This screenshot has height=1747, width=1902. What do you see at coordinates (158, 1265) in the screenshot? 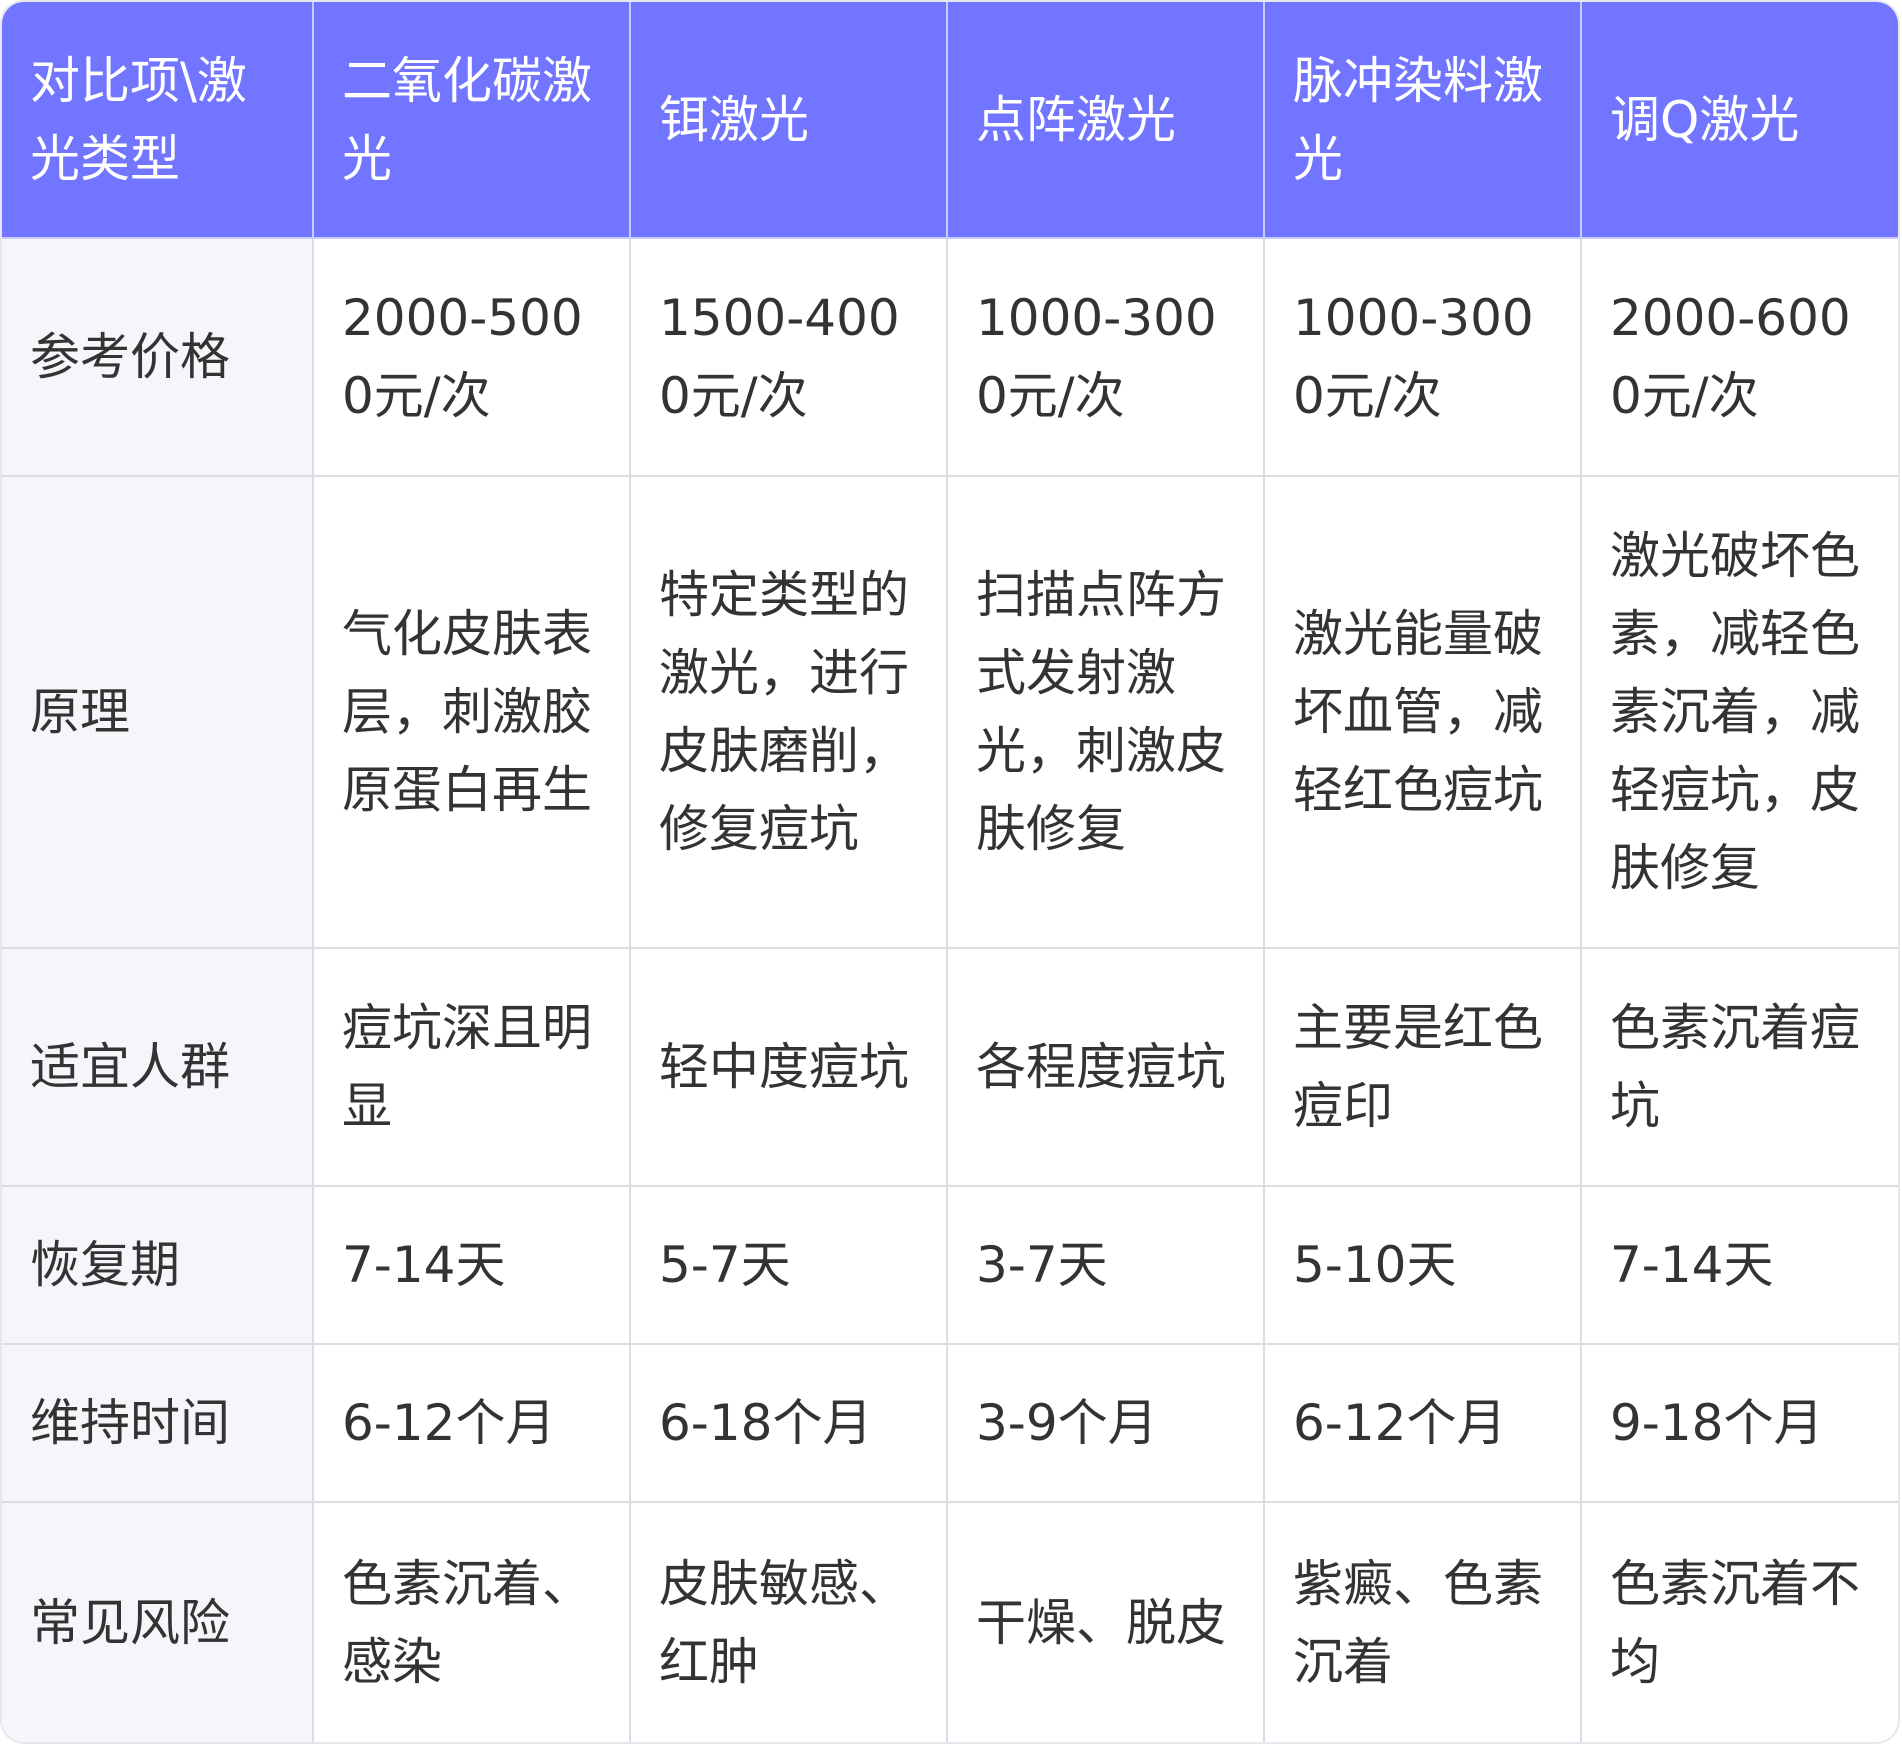
I see `row-label-recovery-period: 恢复期` at bounding box center [158, 1265].